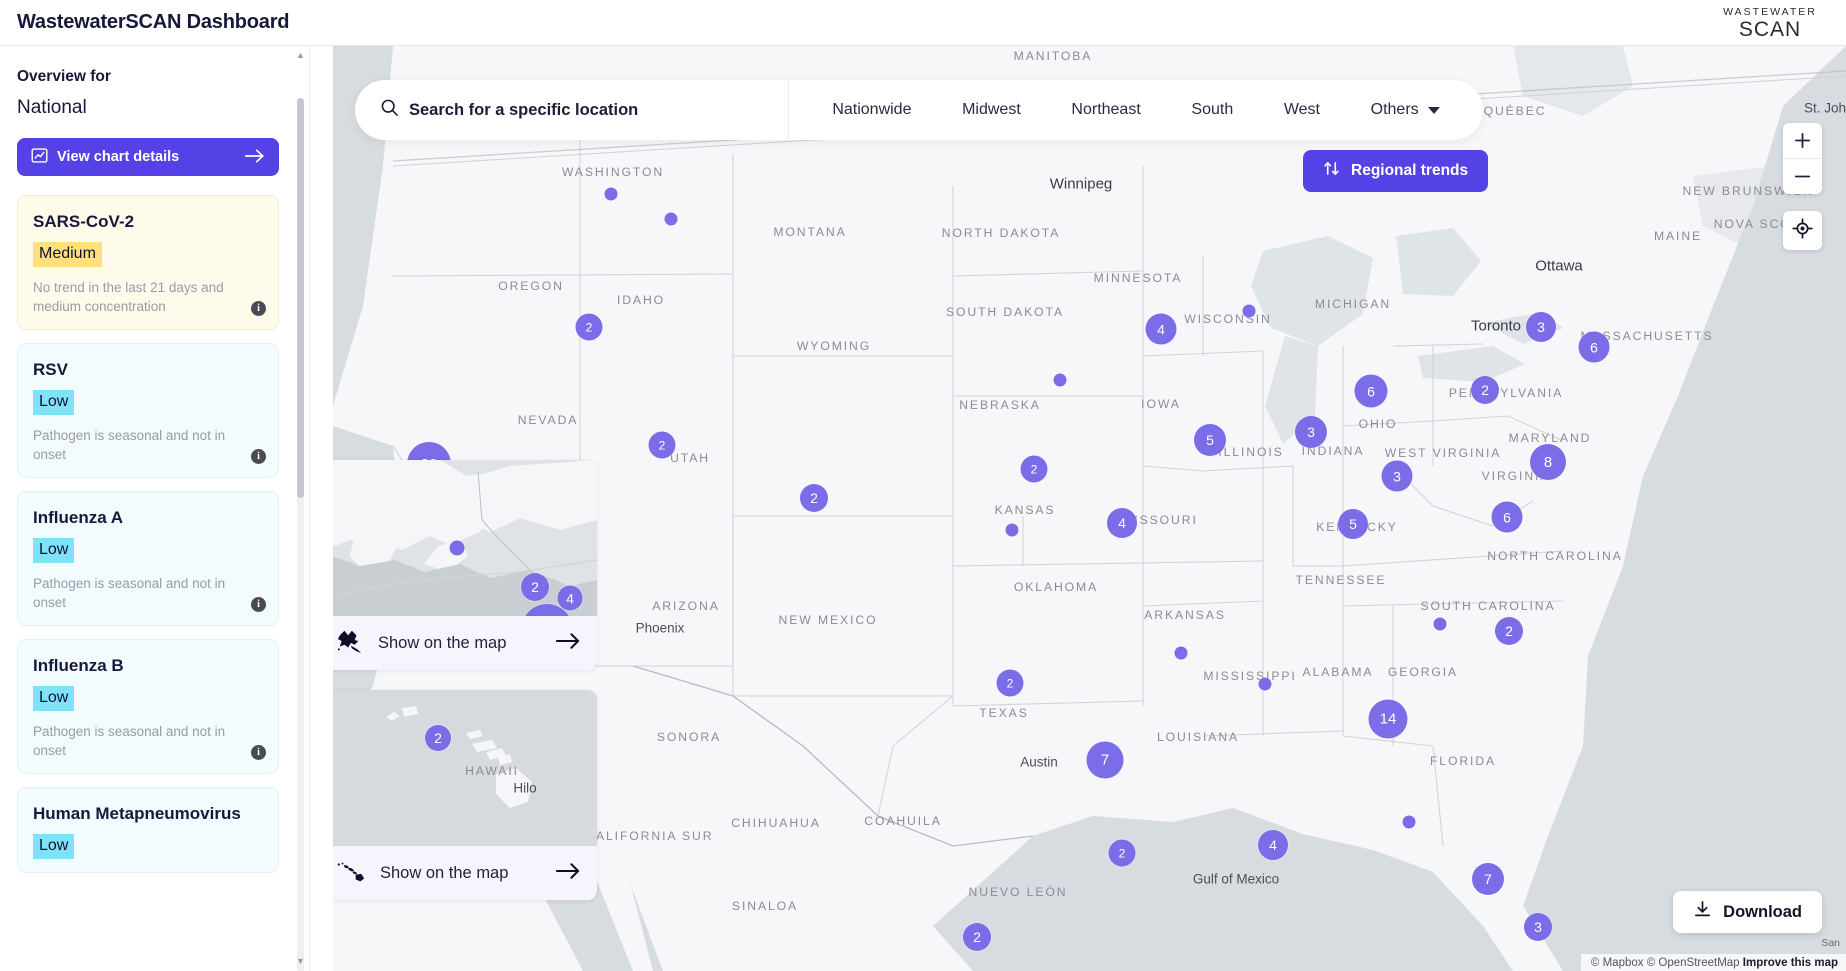 This screenshot has height=971, width=1846. I want to click on map-marker: 14, so click(1388, 719).